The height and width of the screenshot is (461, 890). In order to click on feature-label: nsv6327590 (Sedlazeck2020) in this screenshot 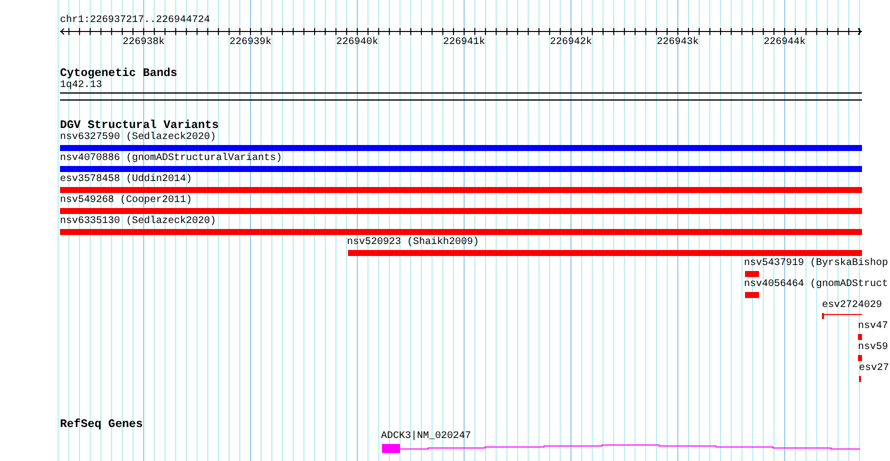, I will do `click(138, 138)`.